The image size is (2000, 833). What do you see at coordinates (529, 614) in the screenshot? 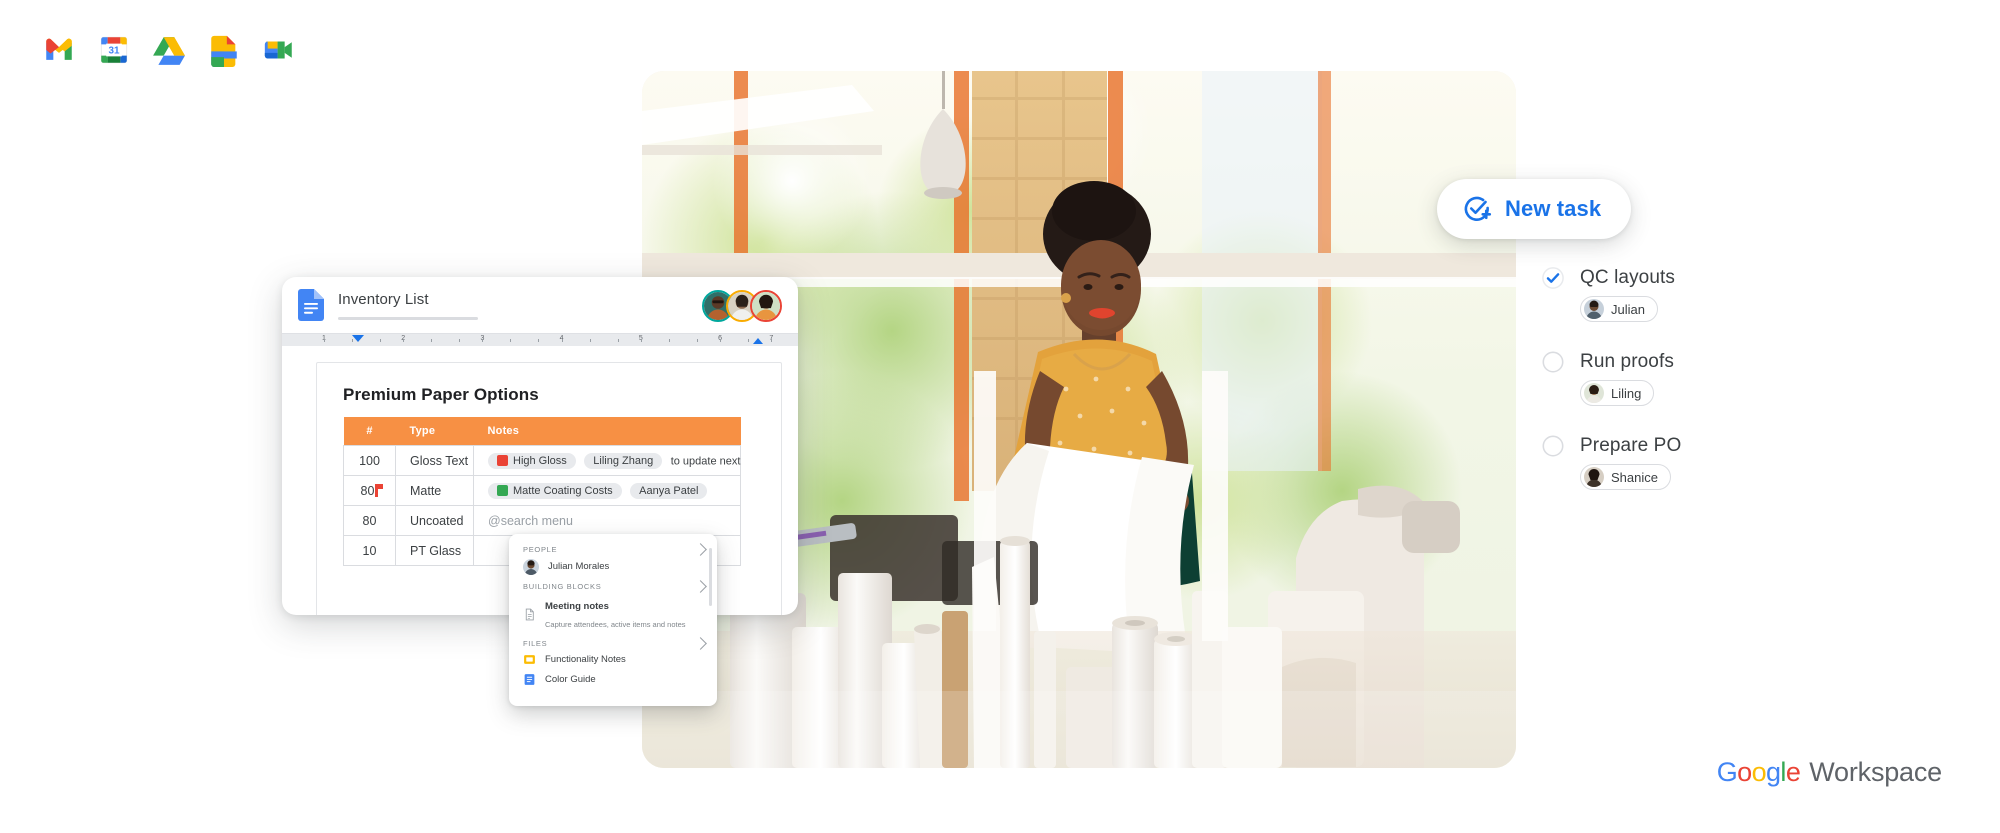
I see `document-outline-icon` at bounding box center [529, 614].